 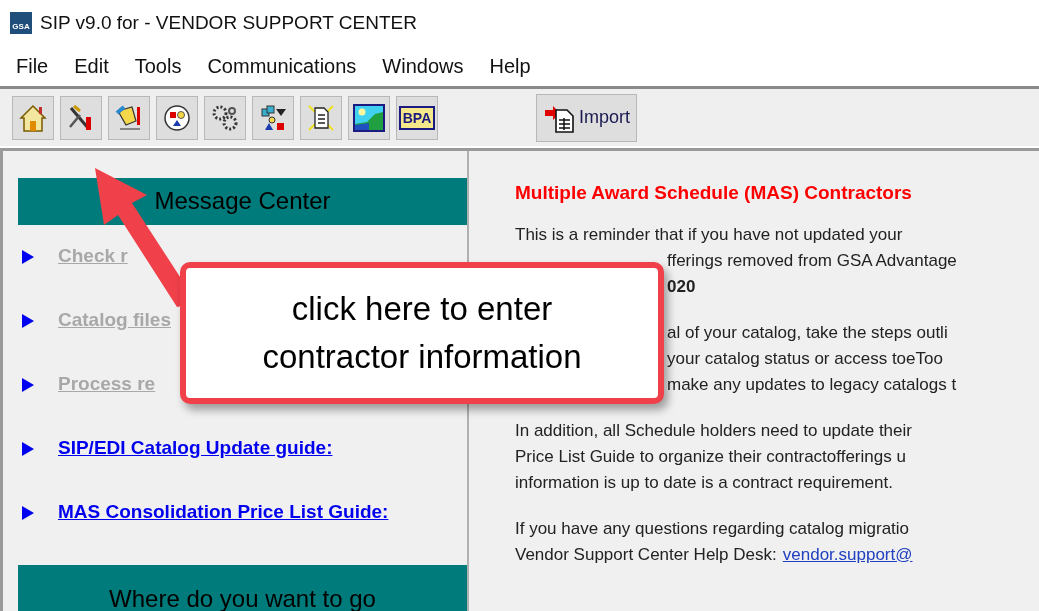 I want to click on shapes-icon, so click(x=273, y=117).